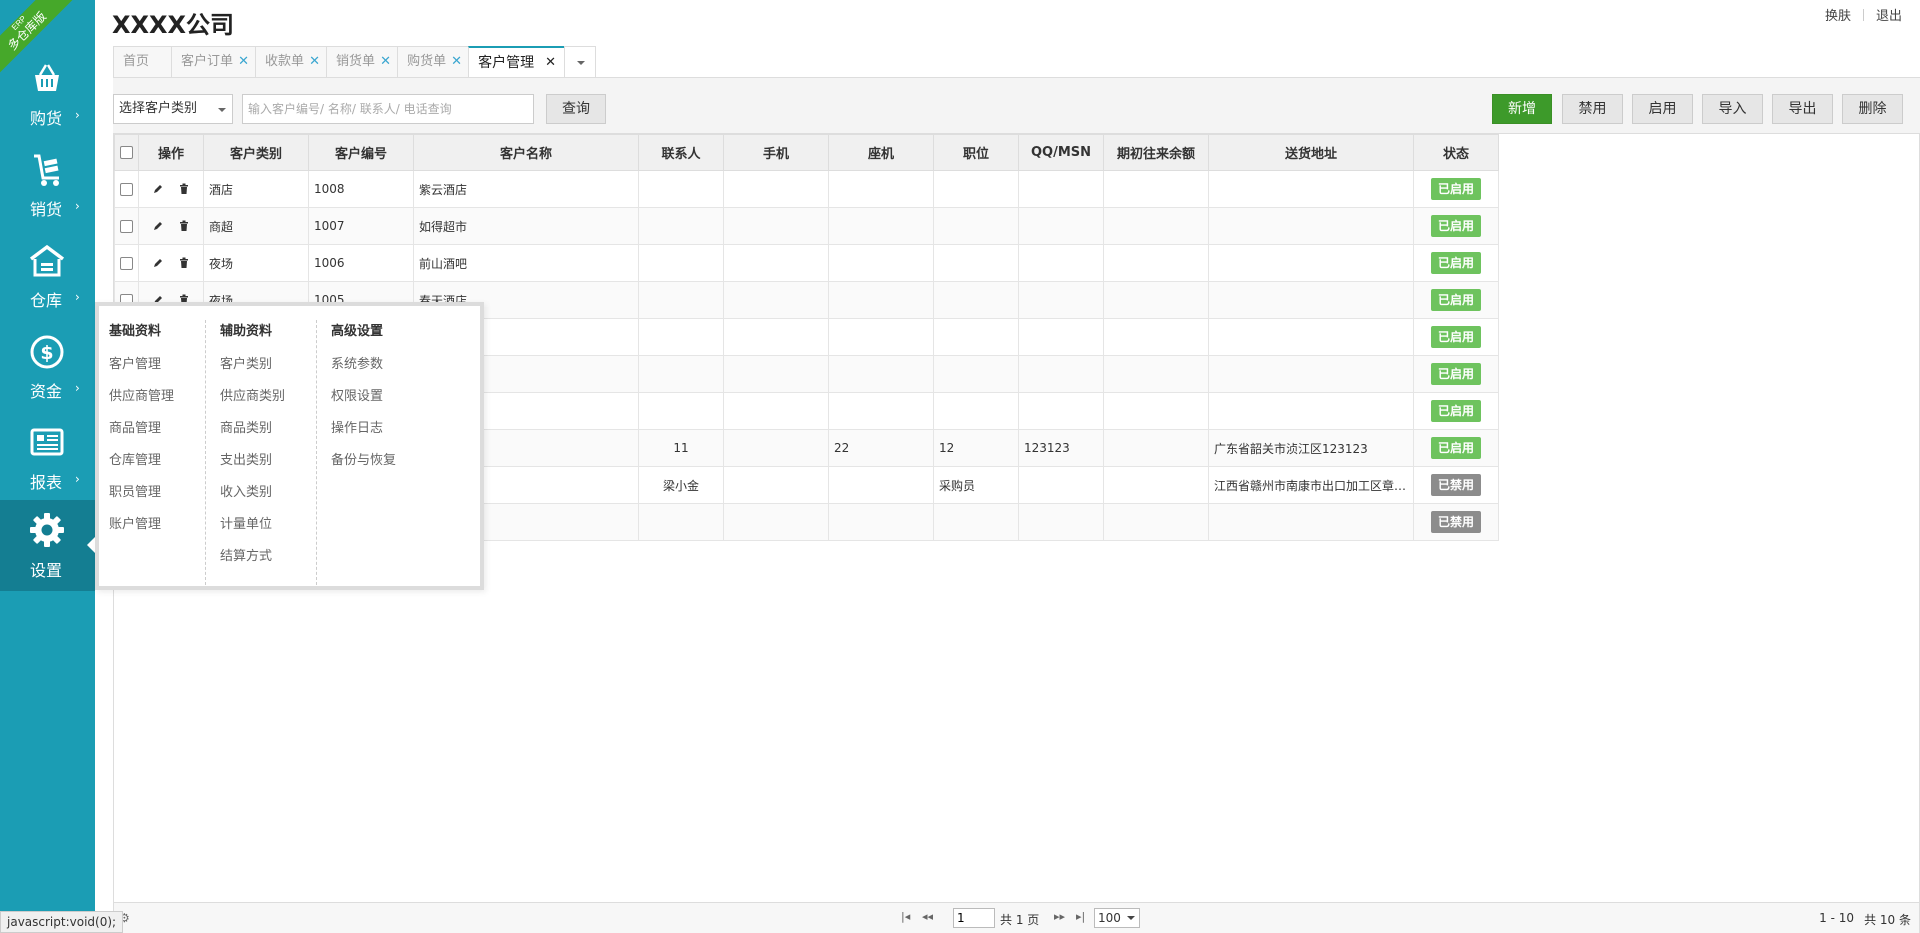 The height and width of the screenshot is (933, 1920). Describe the element at coordinates (974, 918) in the screenshot. I see `page-number-input` at that location.